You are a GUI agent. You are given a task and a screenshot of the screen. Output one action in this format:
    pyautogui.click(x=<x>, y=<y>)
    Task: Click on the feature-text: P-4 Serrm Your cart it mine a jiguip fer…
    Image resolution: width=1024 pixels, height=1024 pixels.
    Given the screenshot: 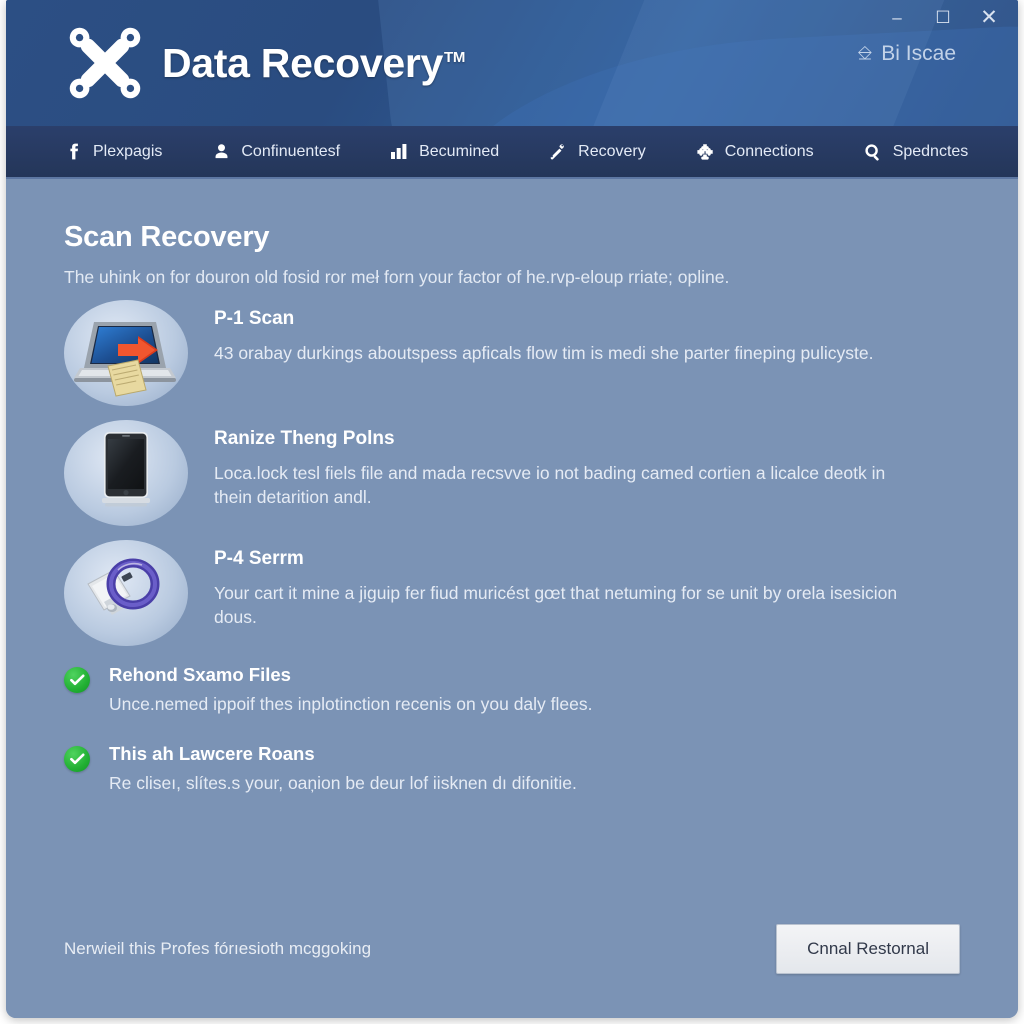 What is the action you would take?
    pyautogui.click(x=587, y=584)
    